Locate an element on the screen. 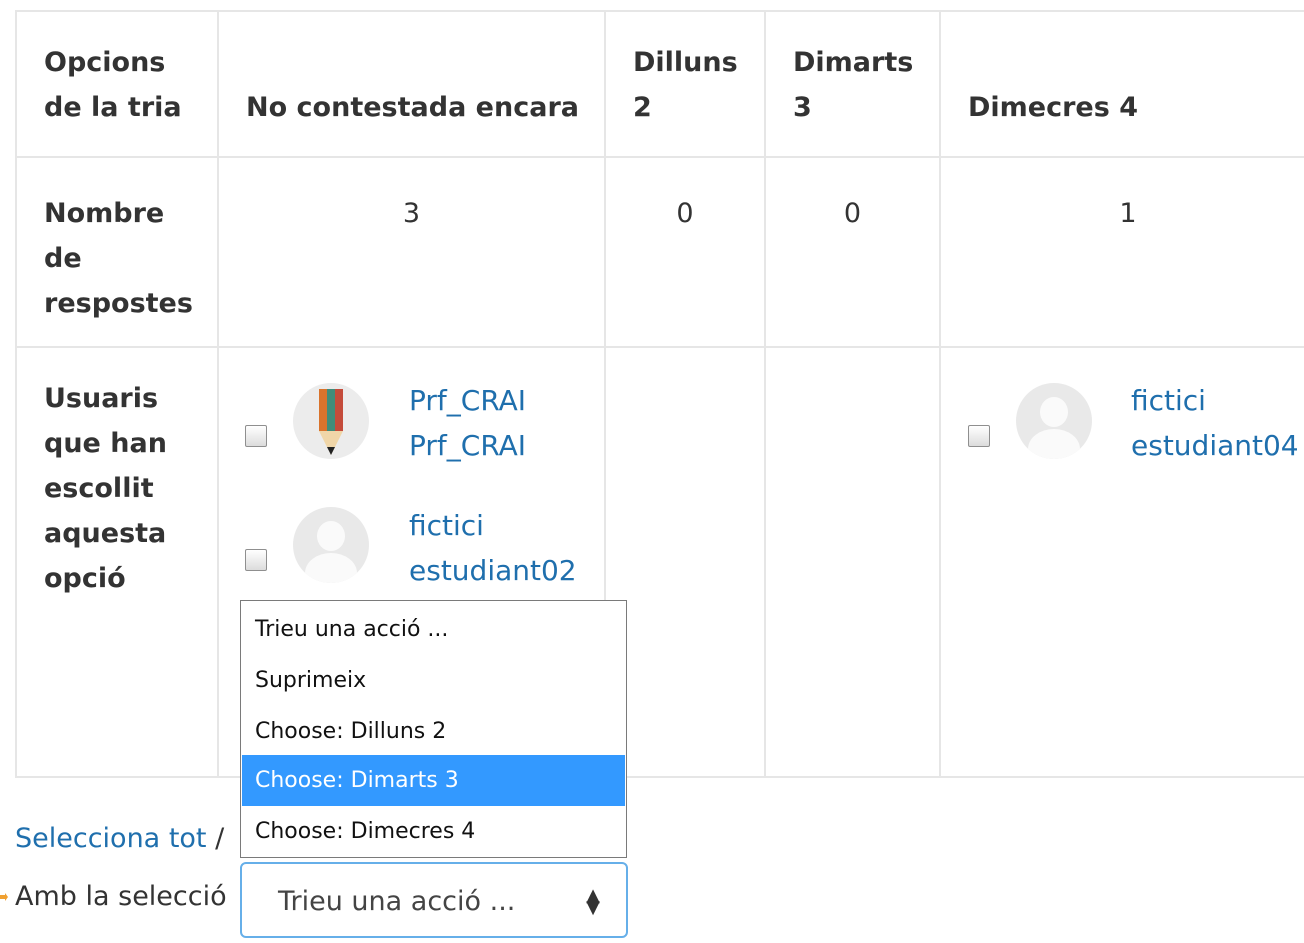 The image size is (1304, 943). pencil-avatar-icon is located at coordinates (331, 421).